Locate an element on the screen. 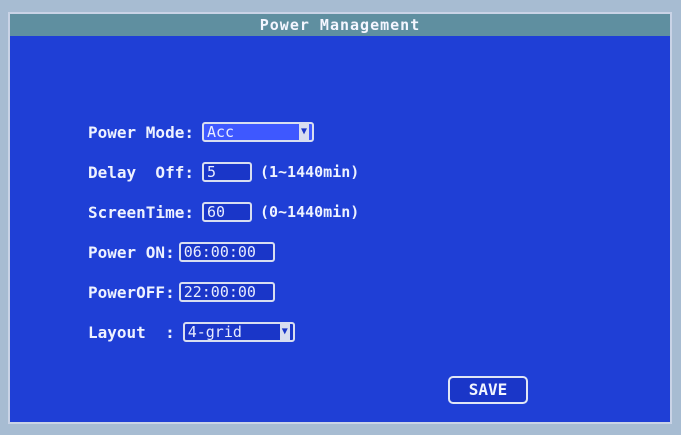 The image size is (681, 435). power-off-time-input: 22:00:00 is located at coordinates (226, 292).